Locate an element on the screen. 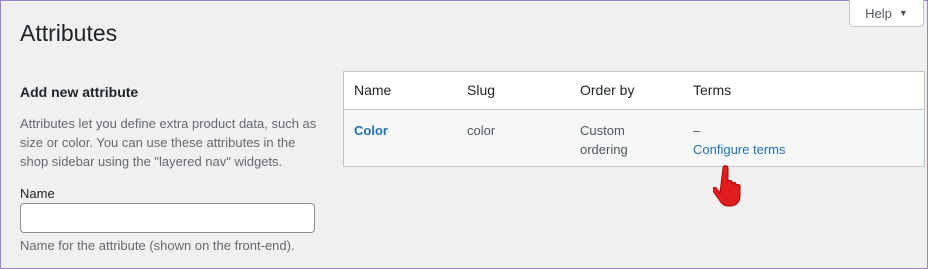  attribute-name-link: Color is located at coordinates (371, 130).